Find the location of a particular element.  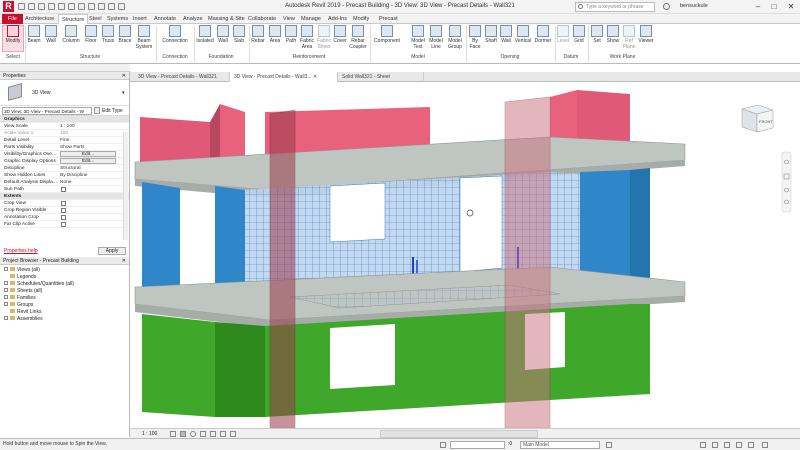

editable-only-icon is located at coordinates (609, 445).